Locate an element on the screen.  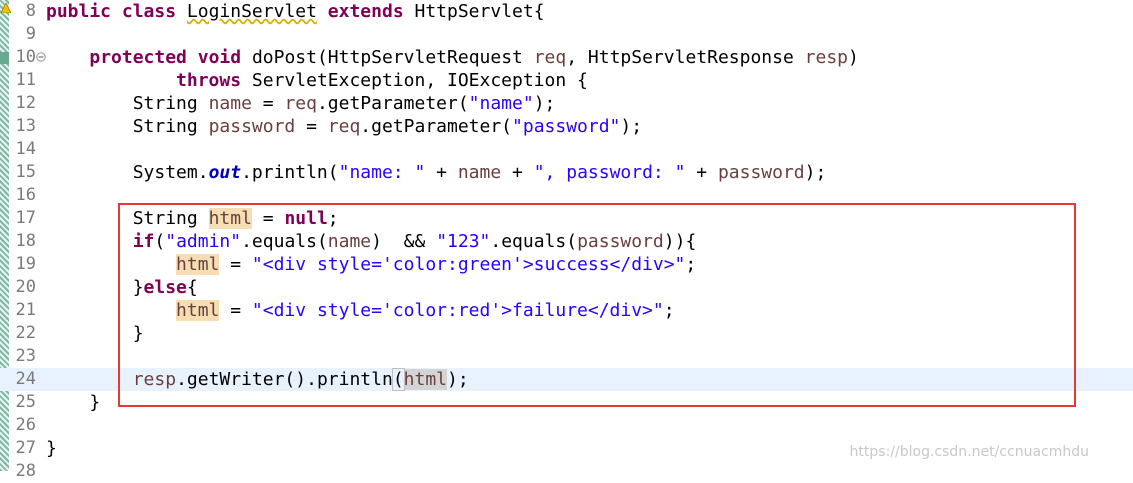
code-line: 9 is located at coordinates (566, 34).